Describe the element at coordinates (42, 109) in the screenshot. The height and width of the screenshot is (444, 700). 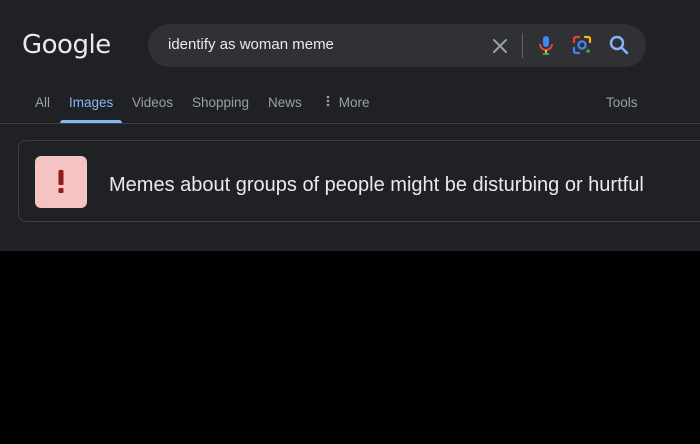
I see `tab-all: All` at that location.